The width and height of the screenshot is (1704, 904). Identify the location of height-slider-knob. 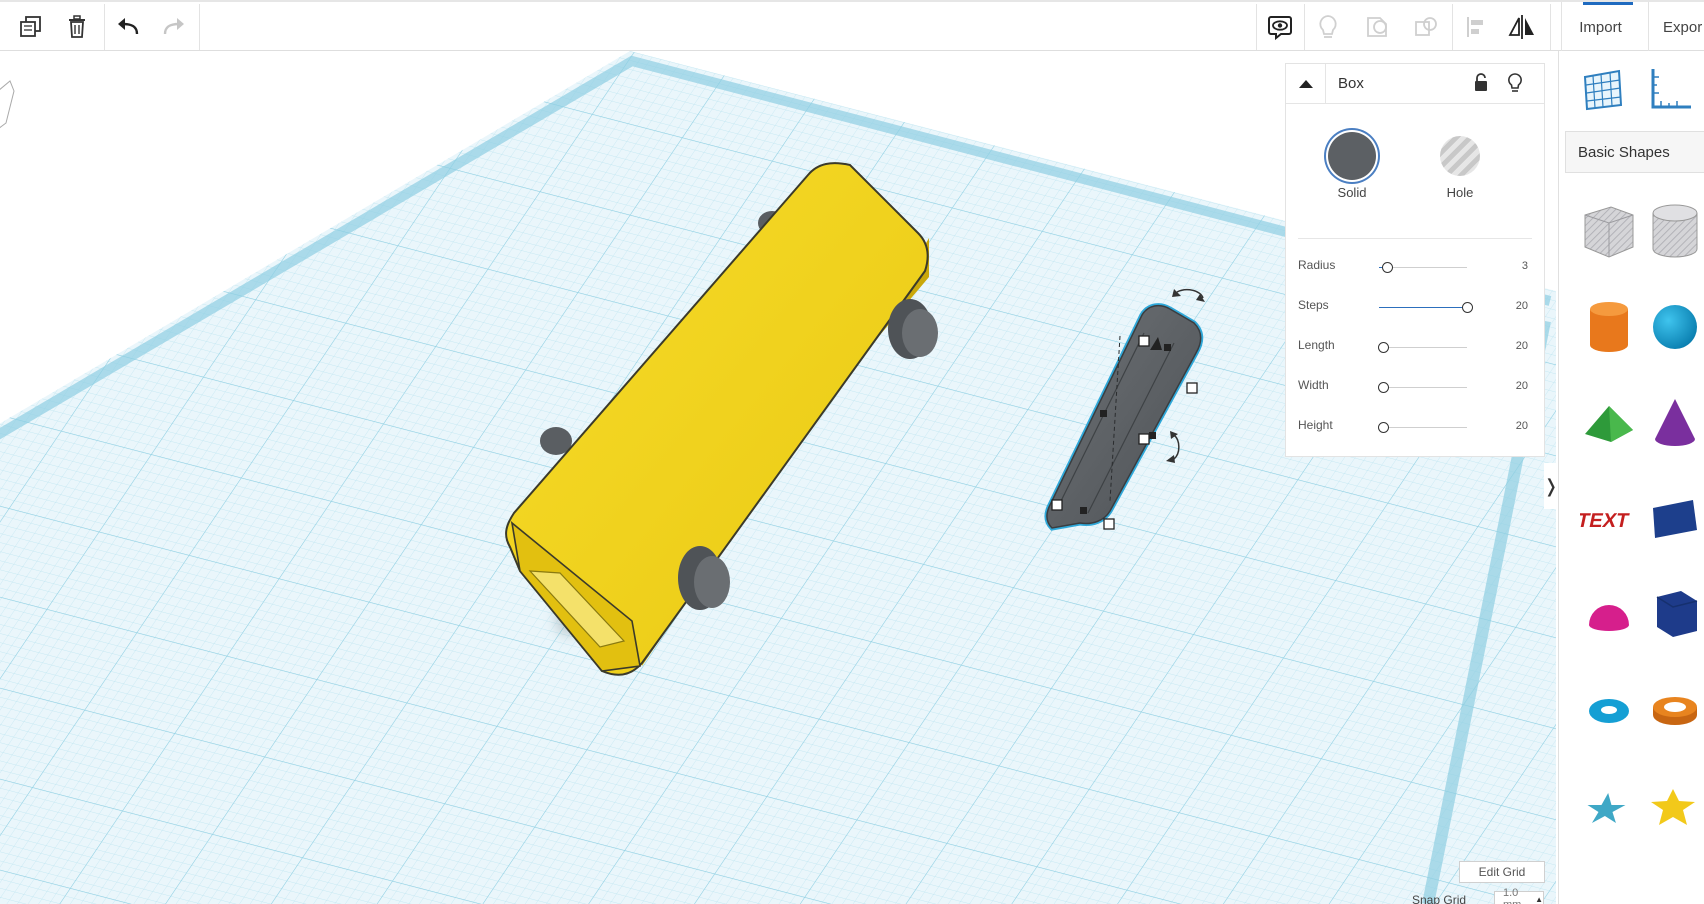
(1383, 427).